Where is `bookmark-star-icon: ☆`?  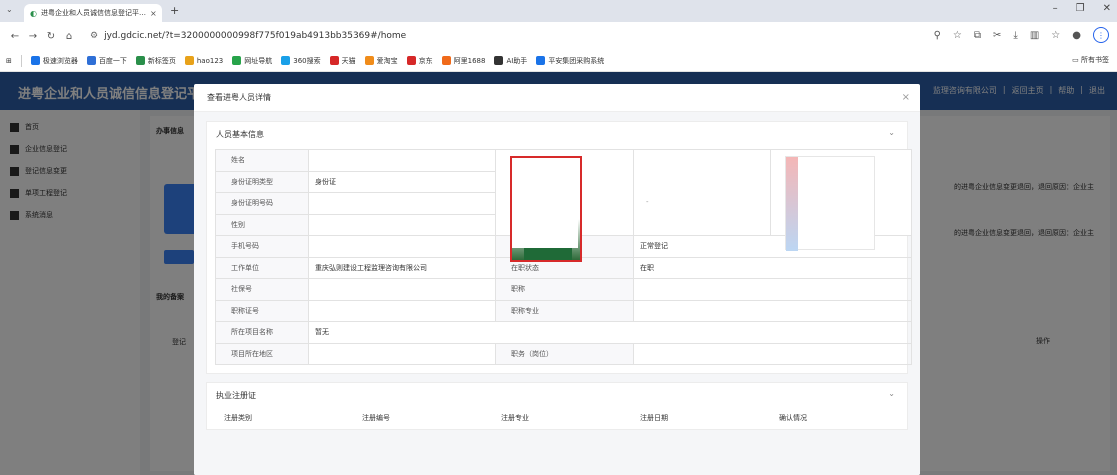 bookmark-star-icon: ☆ is located at coordinates (957, 35).